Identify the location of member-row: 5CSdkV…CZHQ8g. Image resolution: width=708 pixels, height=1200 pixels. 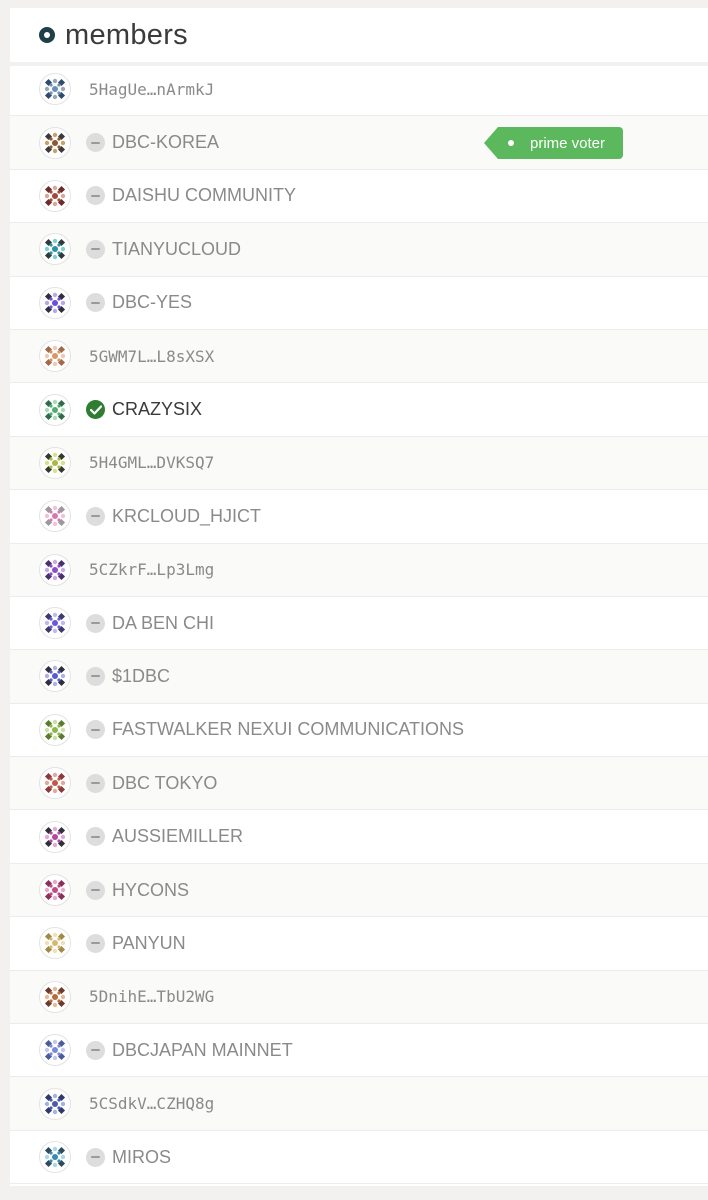
(359, 1104).